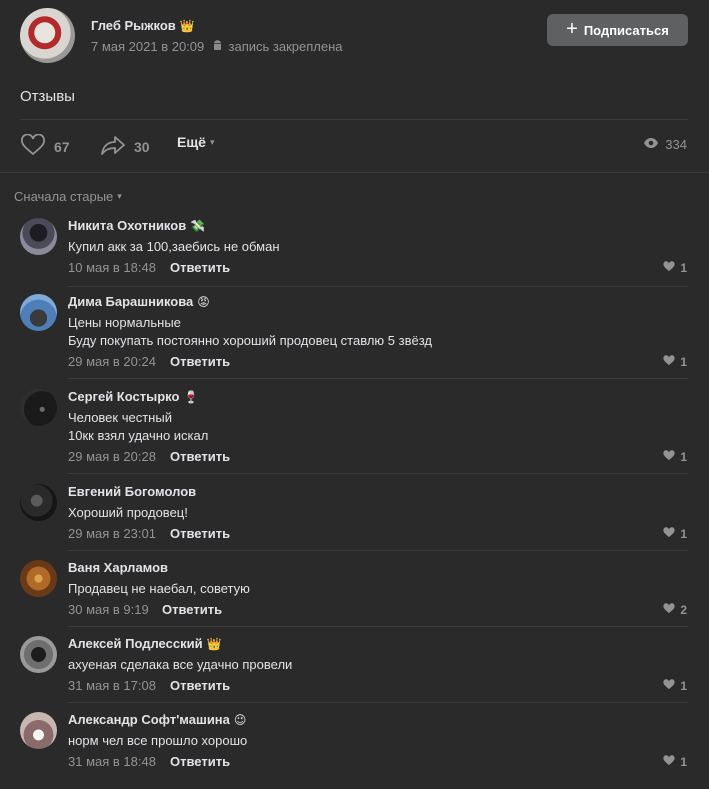 This screenshot has height=789, width=709. I want to click on more-button: Ещё ▾, so click(195, 142).